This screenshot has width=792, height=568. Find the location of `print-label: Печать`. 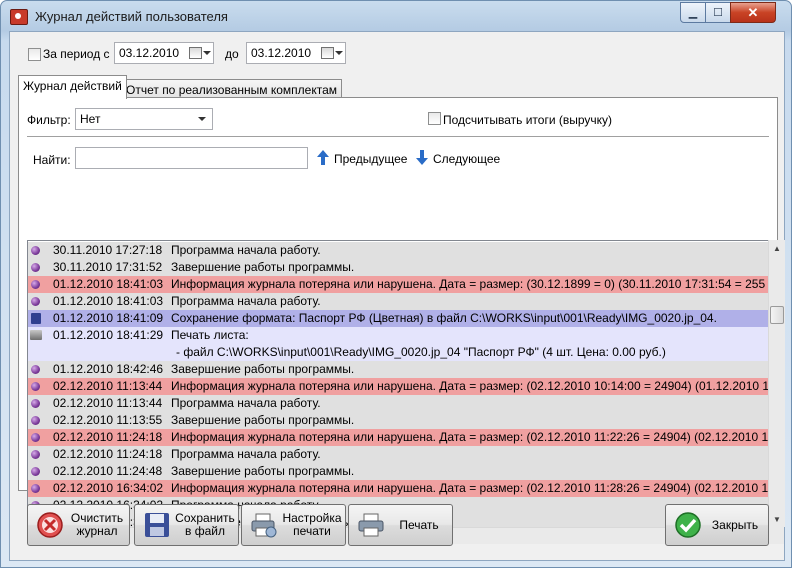

print-label: Печать is located at coordinates (419, 524).